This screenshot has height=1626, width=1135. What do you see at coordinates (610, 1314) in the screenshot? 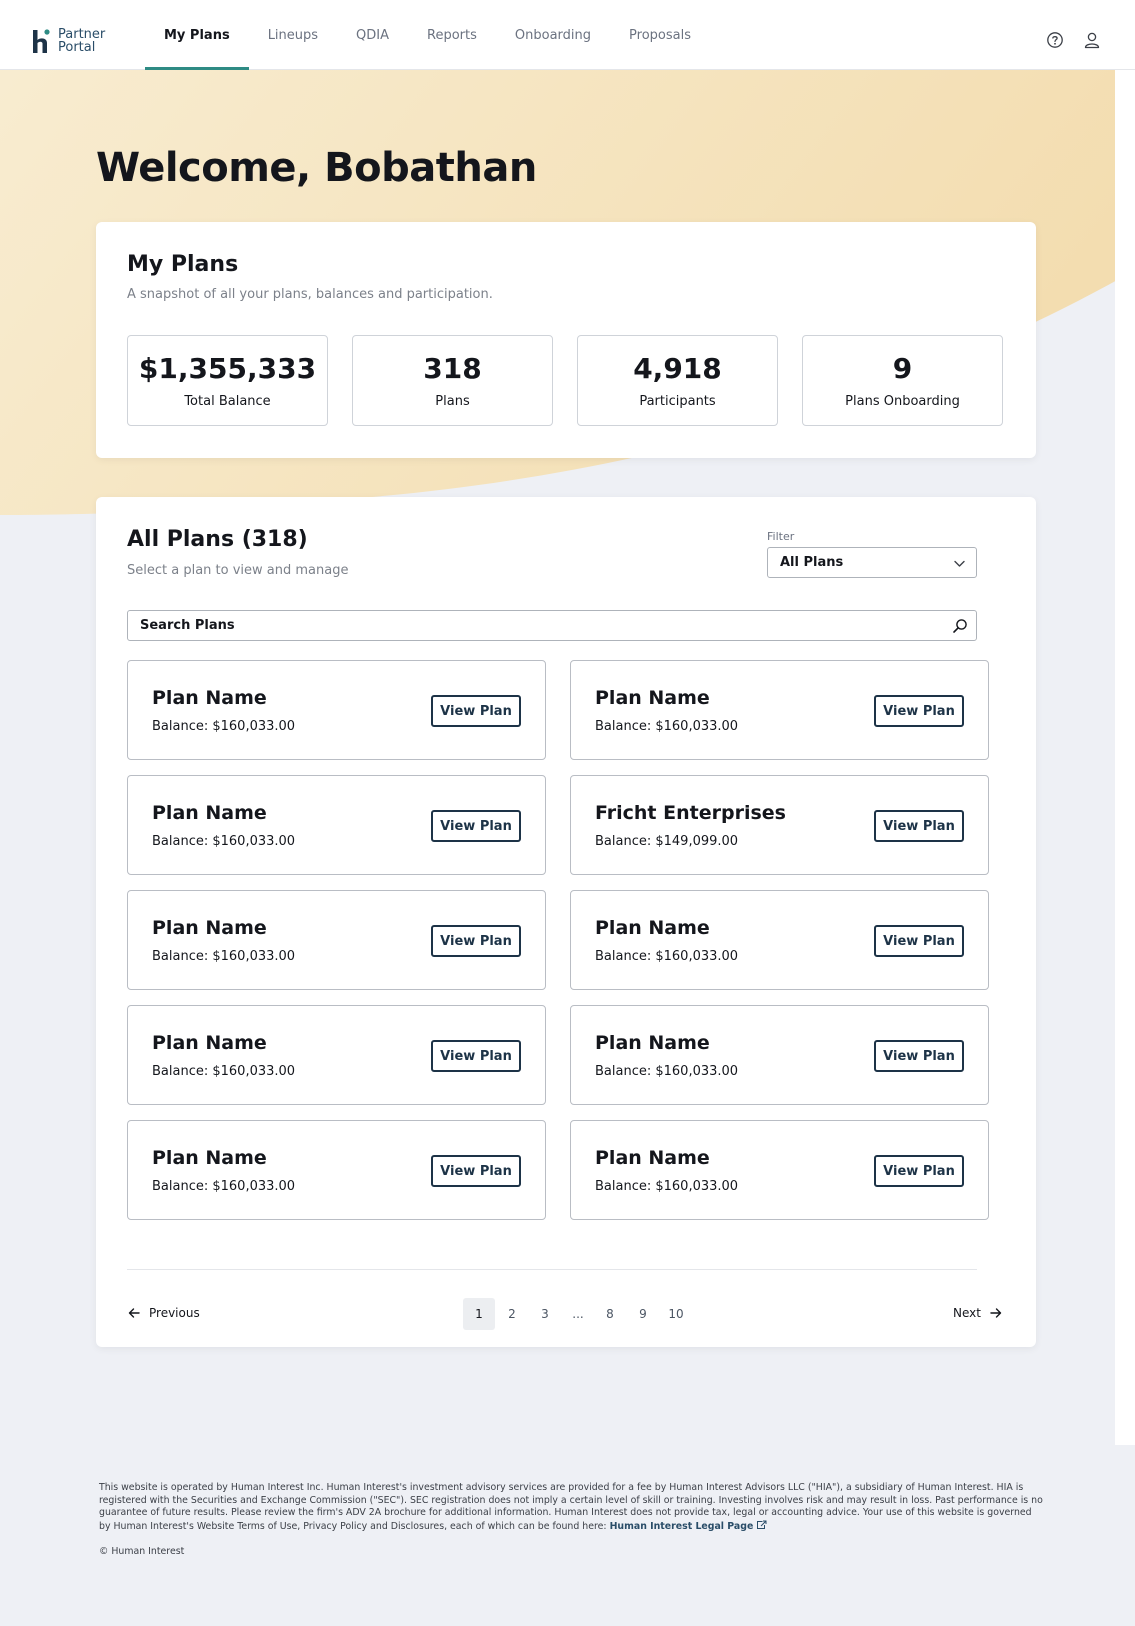
I see `page-number: 8` at bounding box center [610, 1314].